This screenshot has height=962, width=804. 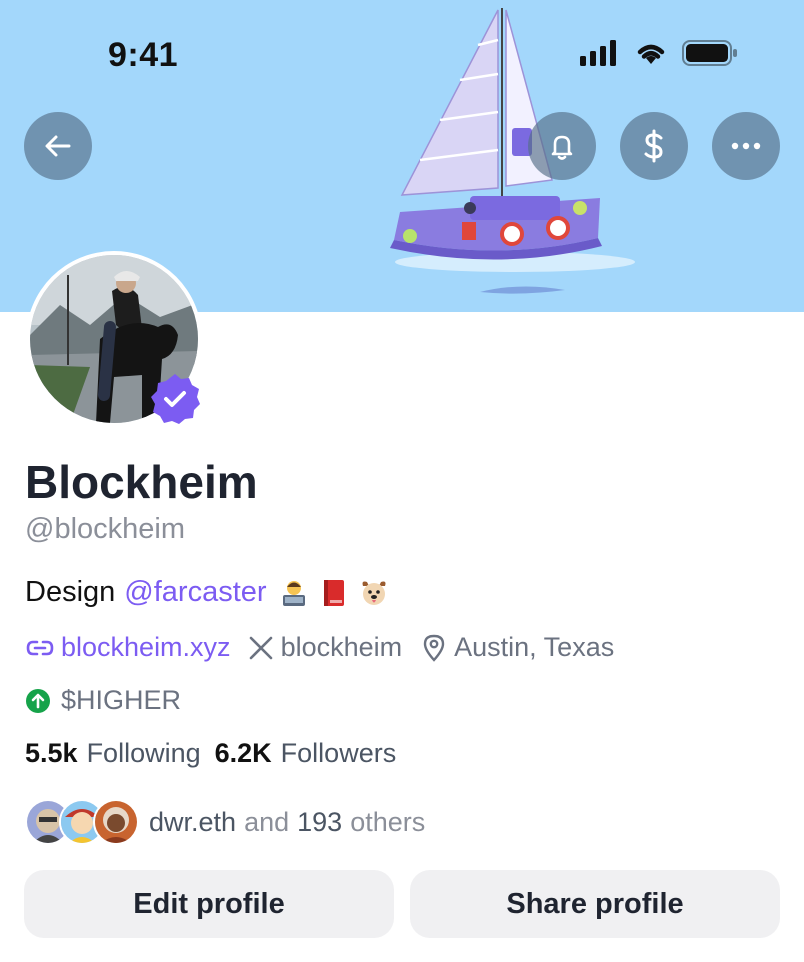 What do you see at coordinates (121, 700) in the screenshot?
I see `token-text: $HIGHER` at bounding box center [121, 700].